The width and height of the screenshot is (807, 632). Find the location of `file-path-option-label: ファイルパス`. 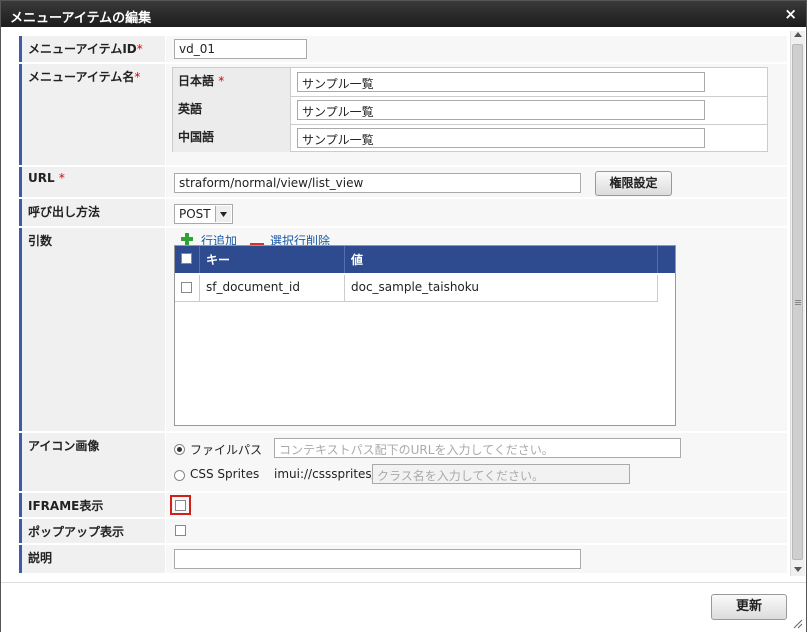

file-path-option-label: ファイルパス is located at coordinates (226, 449).